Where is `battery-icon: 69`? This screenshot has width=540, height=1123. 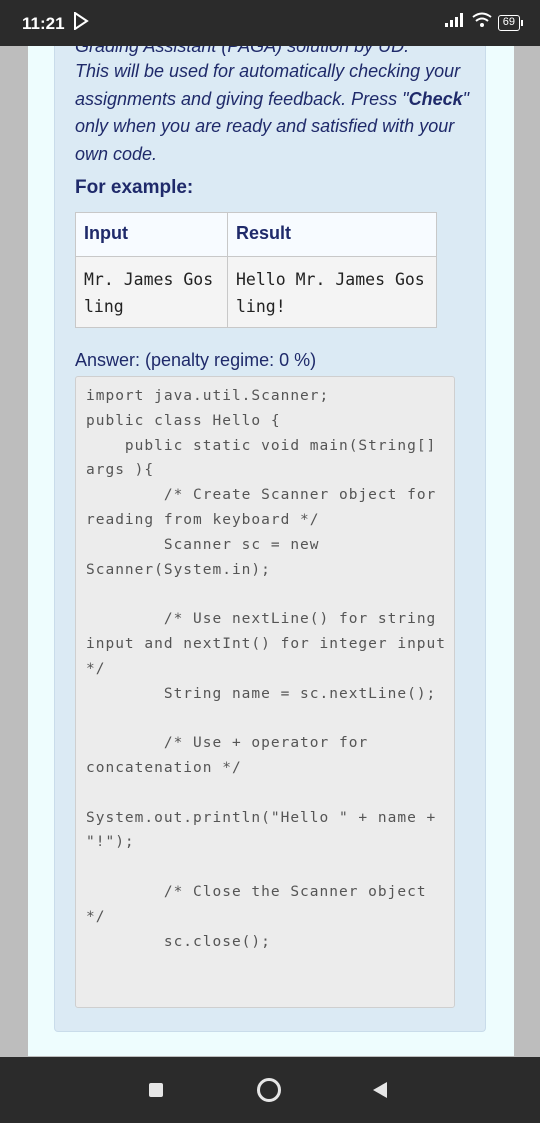 battery-icon: 69 is located at coordinates (510, 22).